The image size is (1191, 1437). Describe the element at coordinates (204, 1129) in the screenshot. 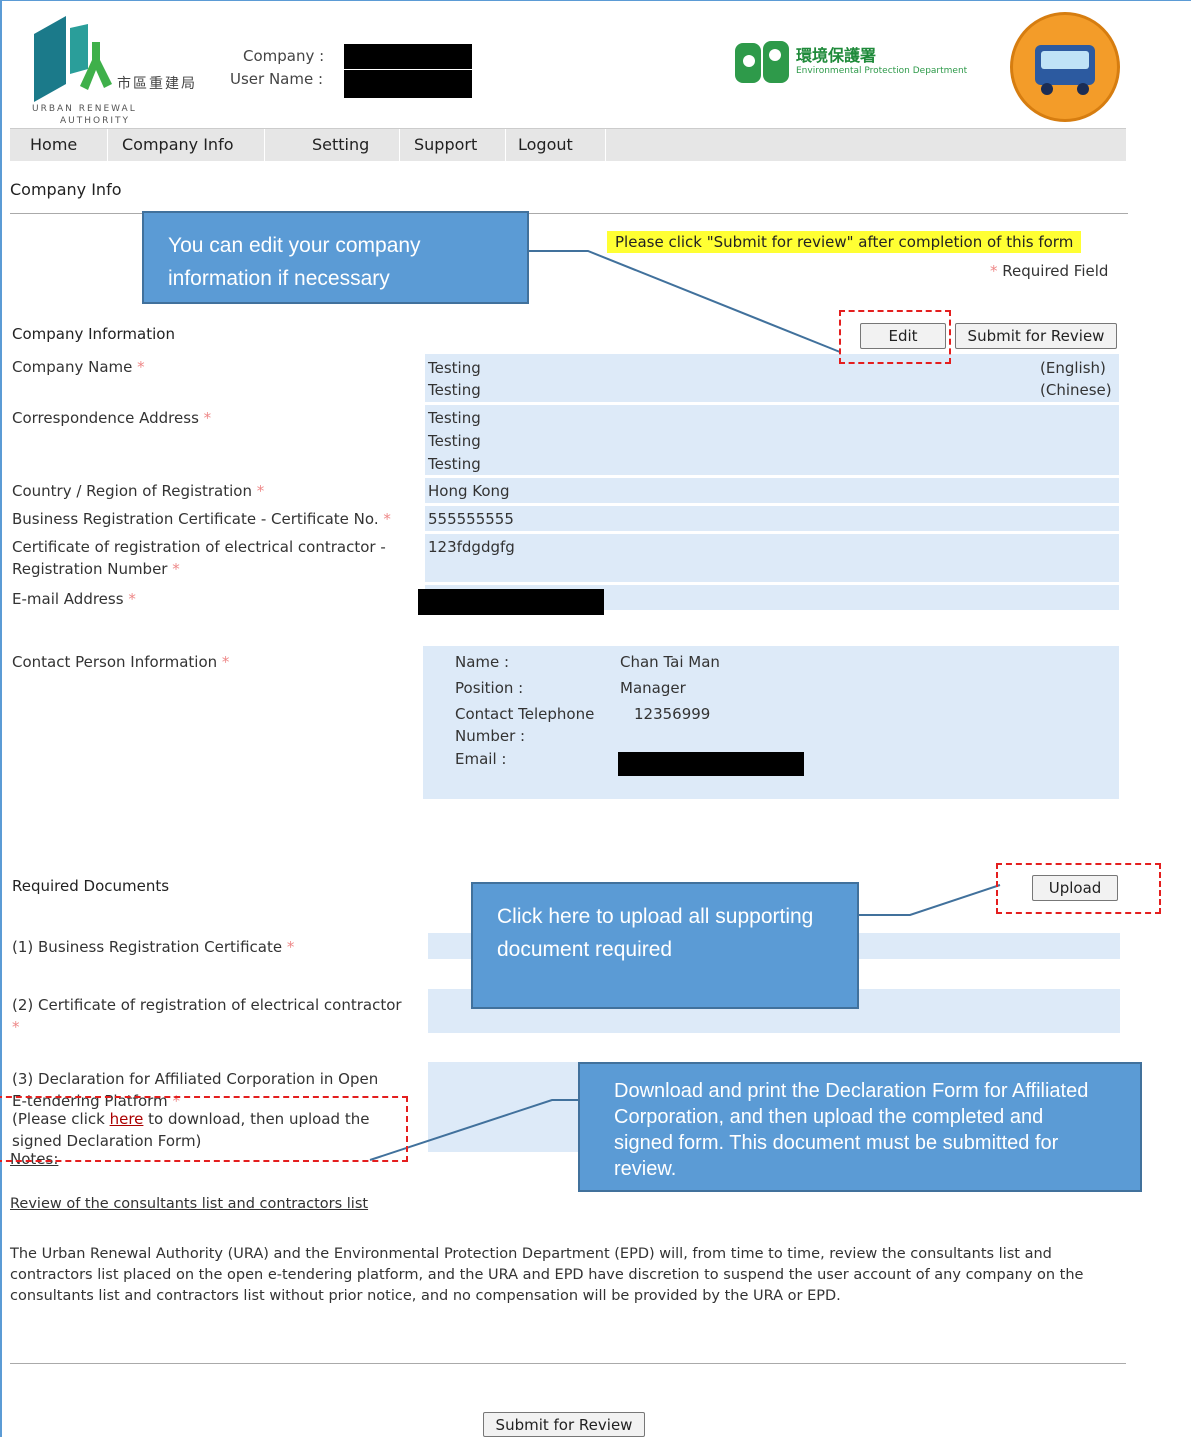

I see `download-highlight-box` at that location.